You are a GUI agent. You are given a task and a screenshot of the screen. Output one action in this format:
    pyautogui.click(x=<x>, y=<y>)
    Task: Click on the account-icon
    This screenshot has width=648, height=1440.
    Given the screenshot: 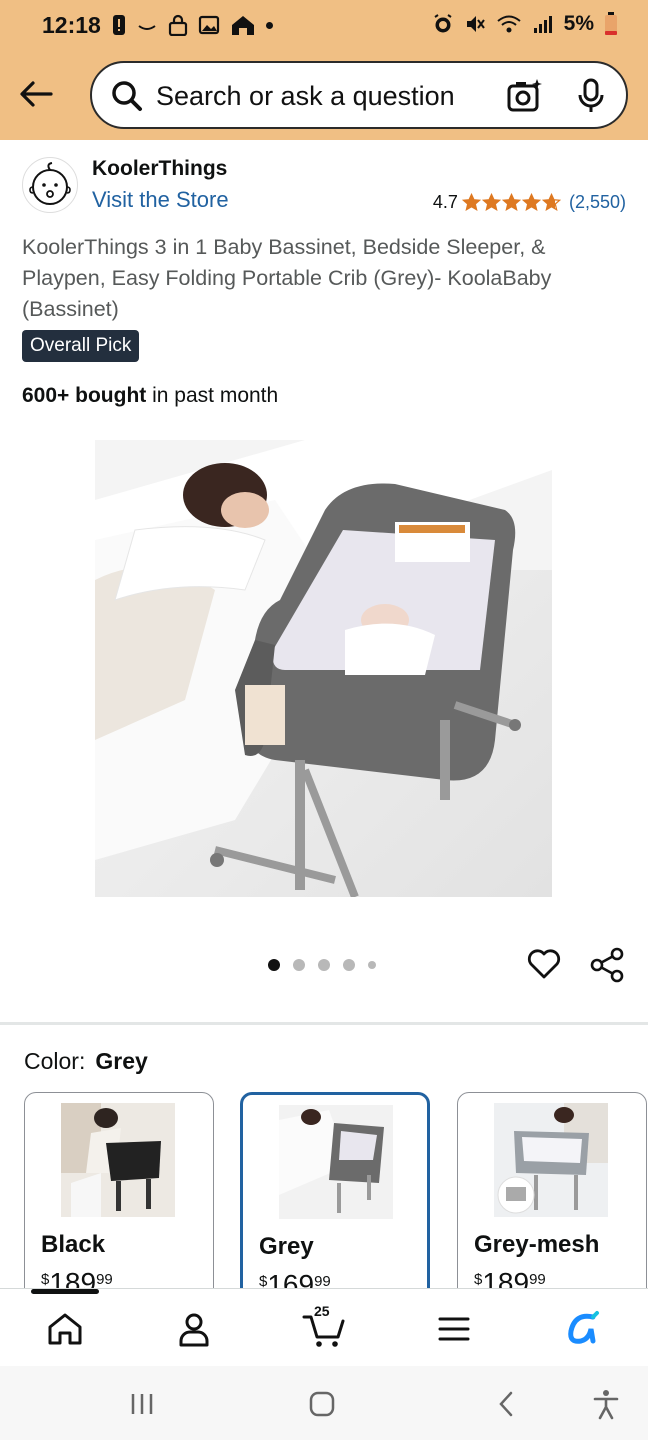 What is the action you would take?
    pyautogui.click(x=194, y=1330)
    